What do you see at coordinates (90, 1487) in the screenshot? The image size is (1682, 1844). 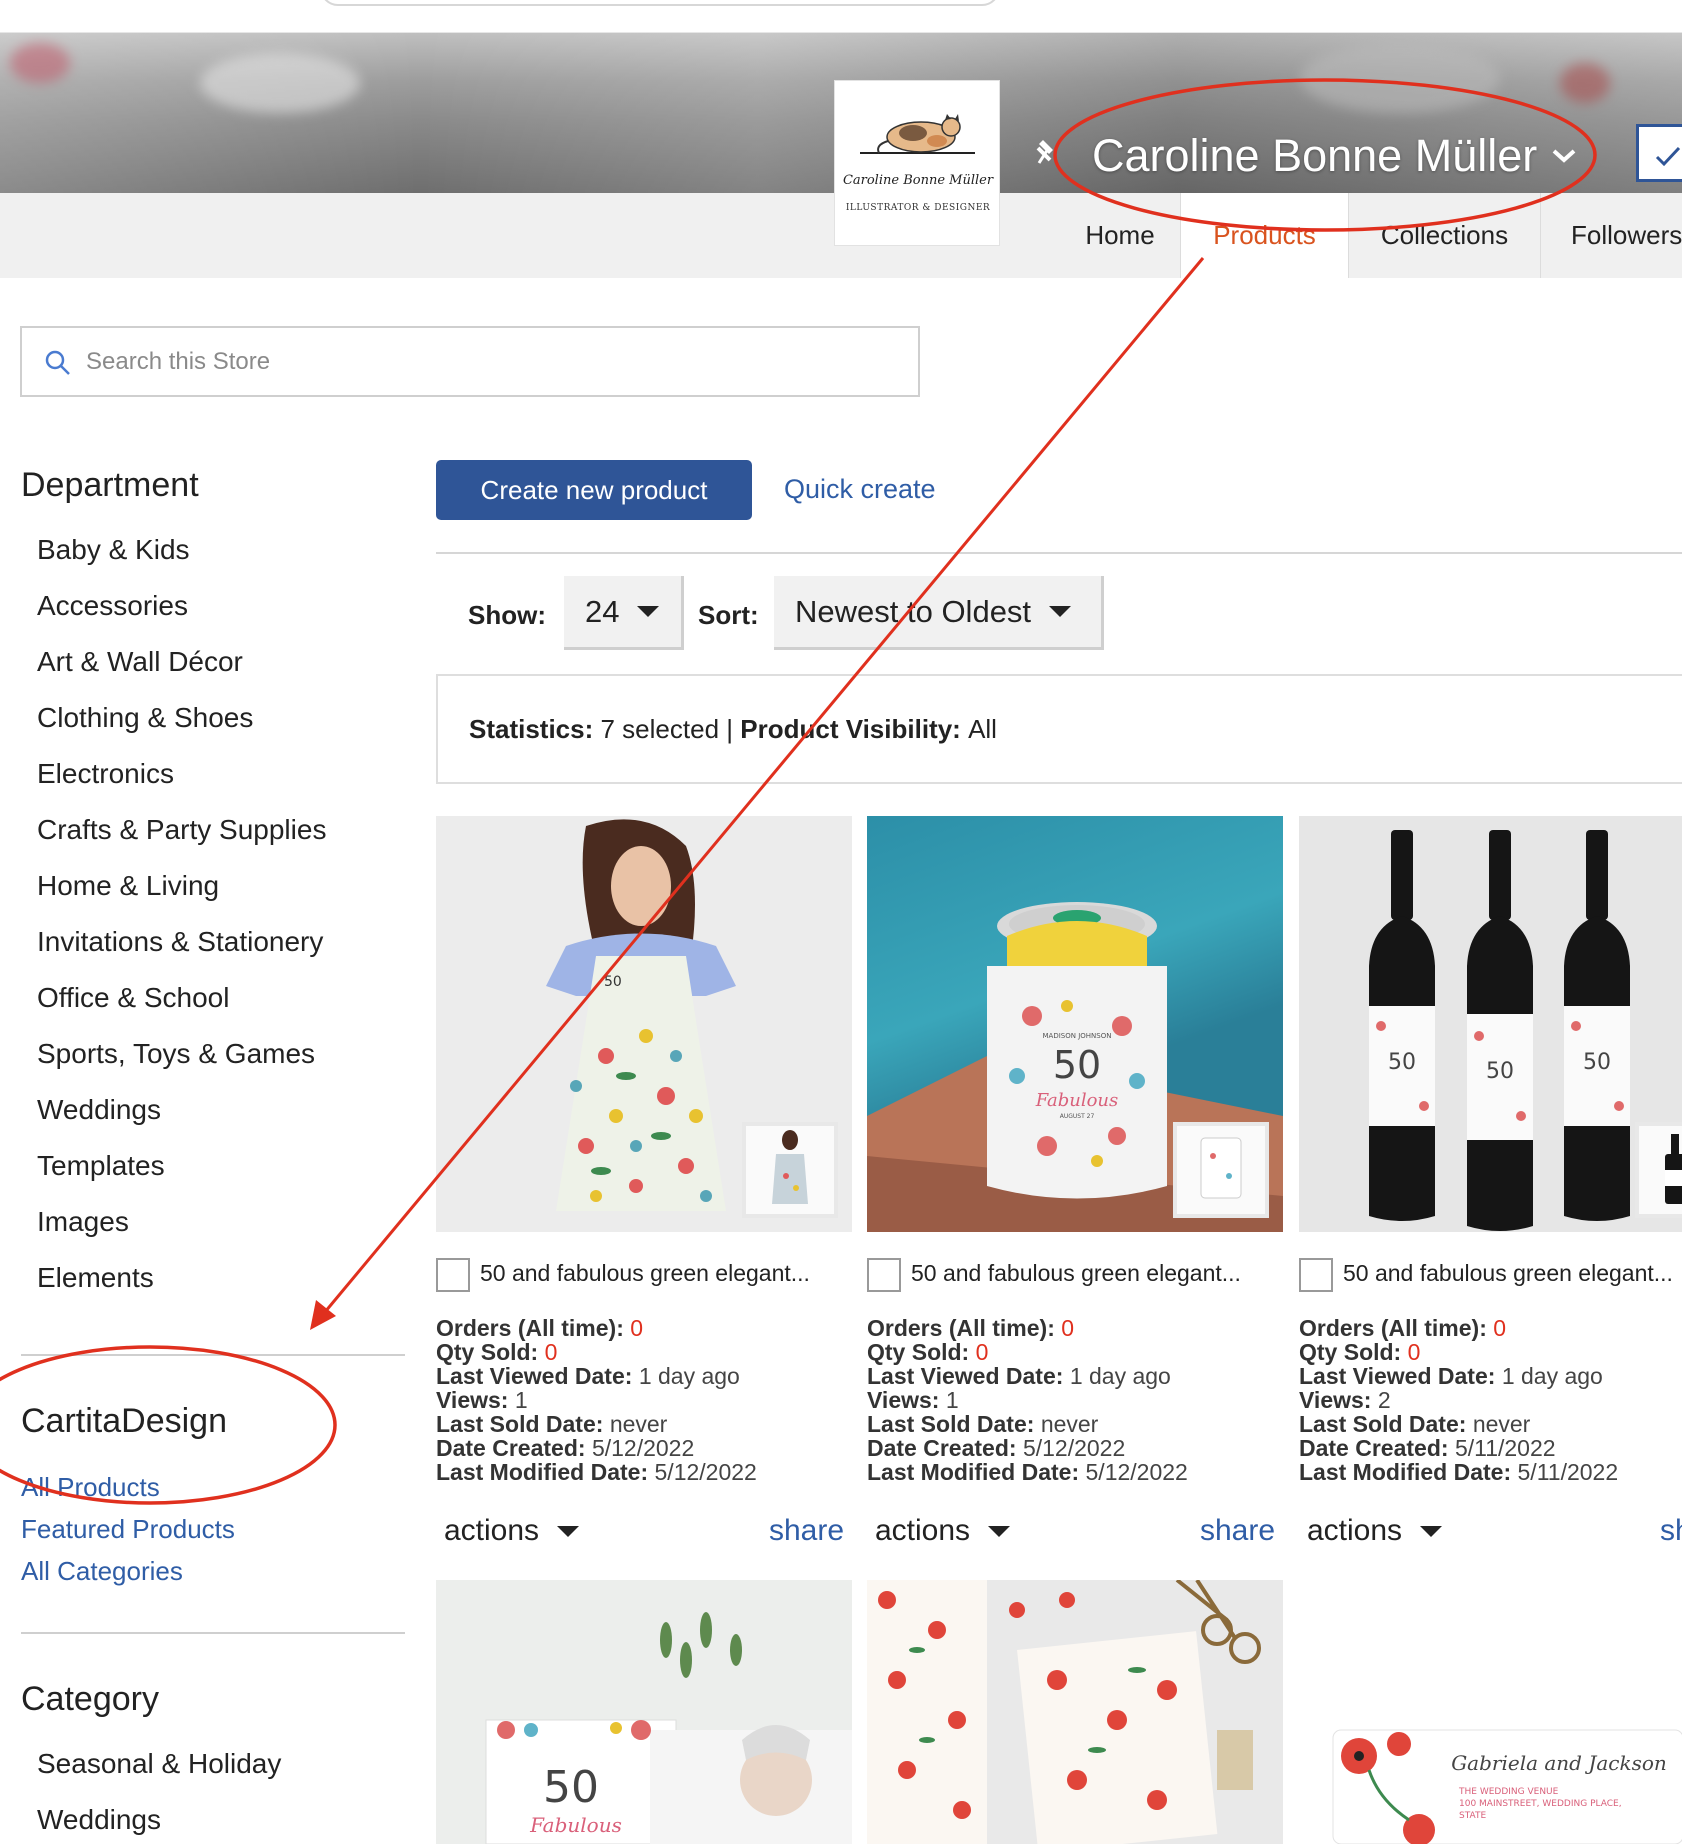 I see `all-products-link: All Products` at bounding box center [90, 1487].